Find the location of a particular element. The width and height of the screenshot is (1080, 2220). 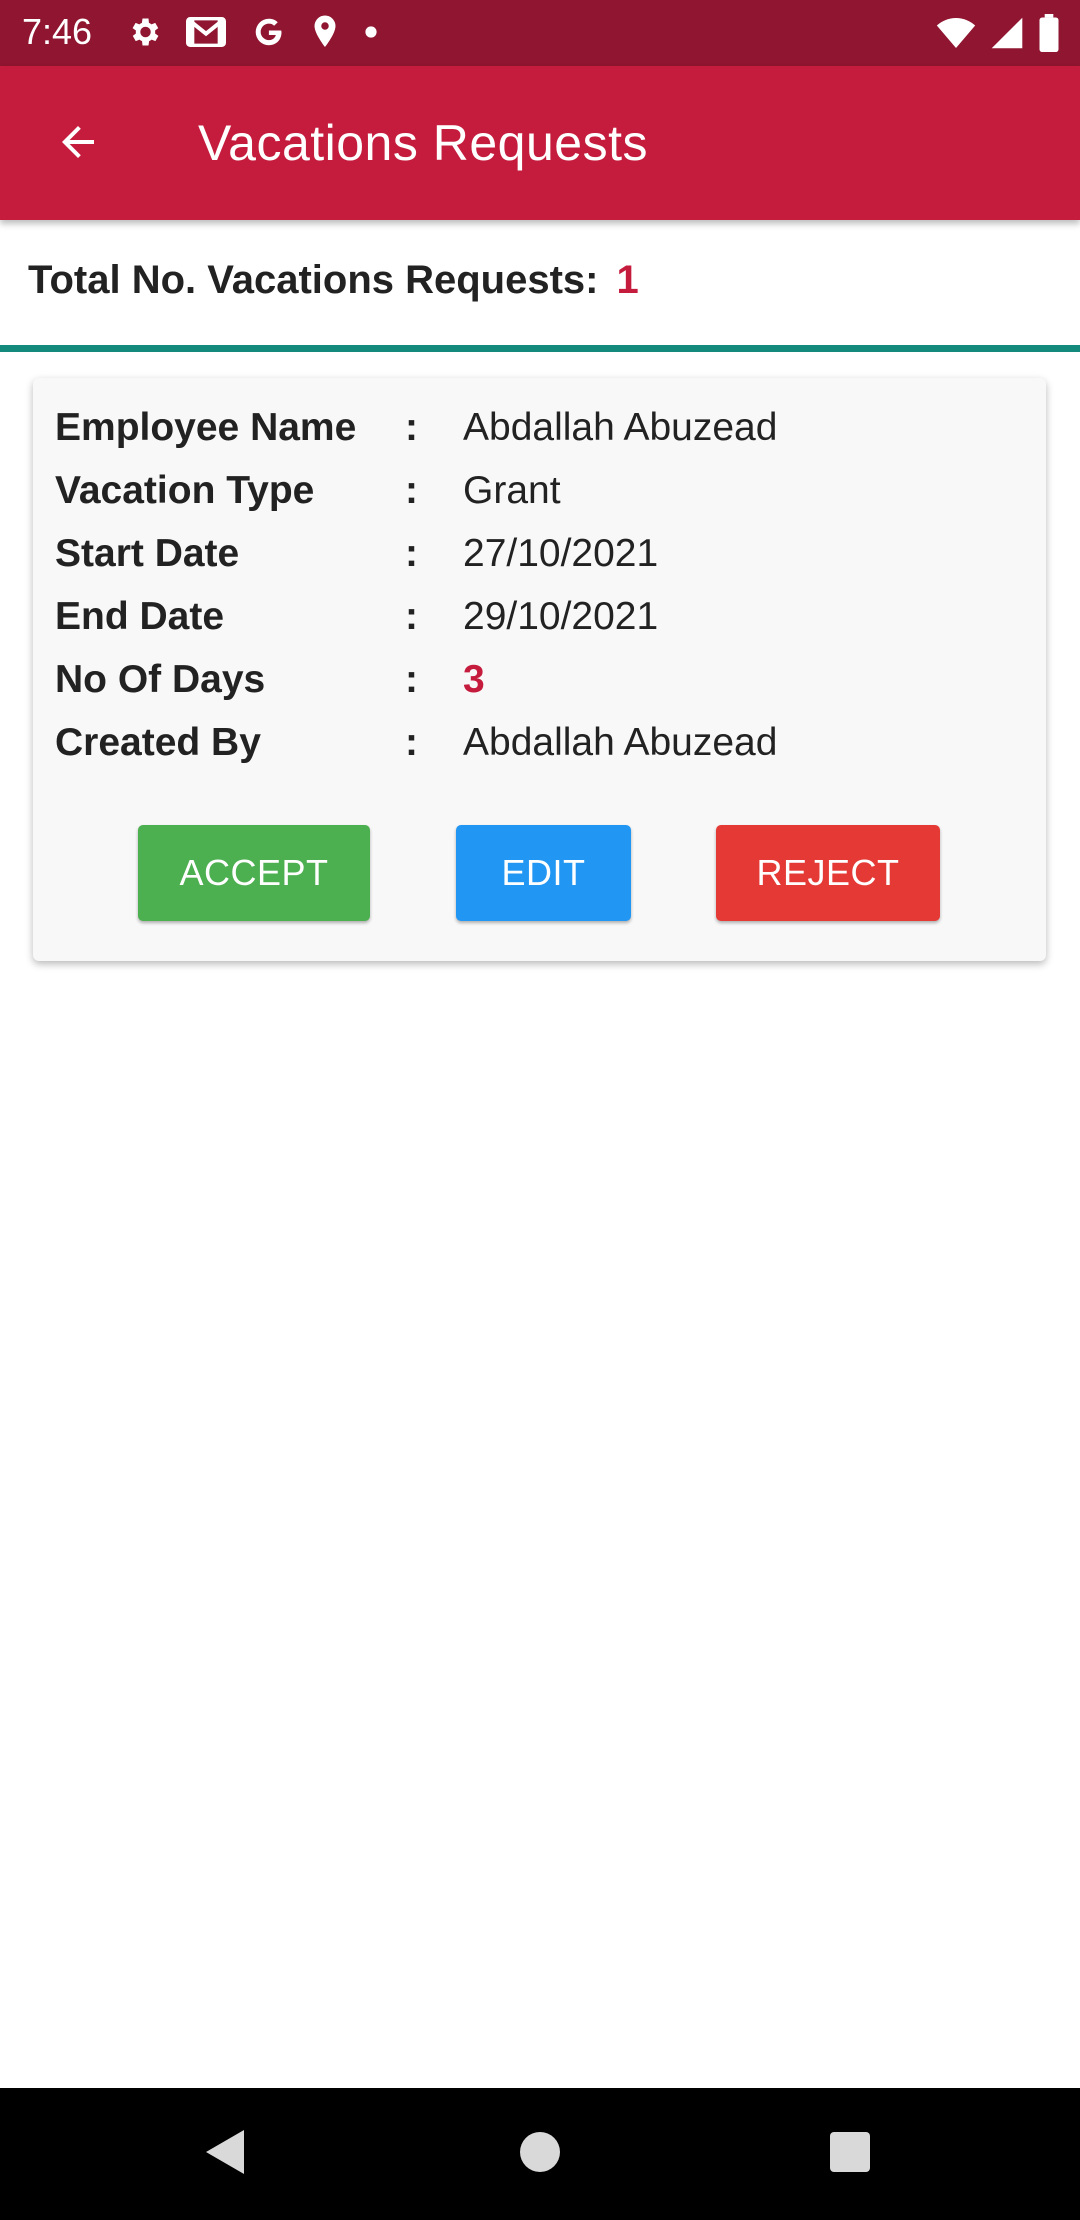

location-icon is located at coordinates (325, 34).